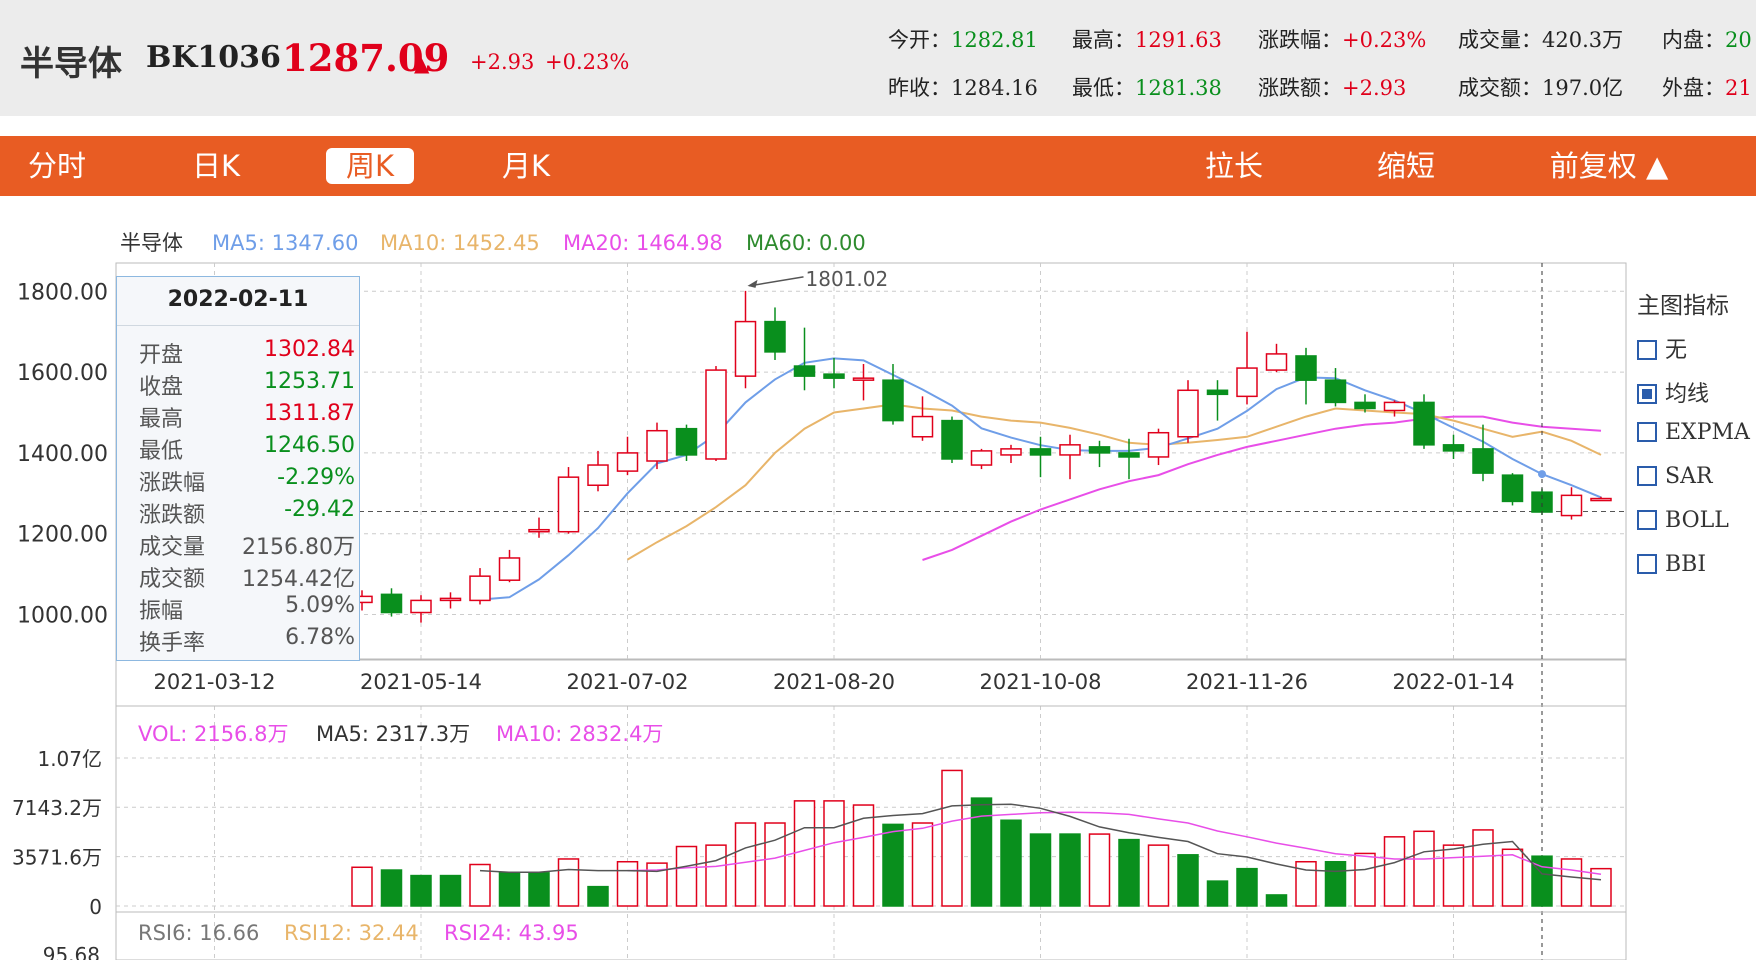 The image size is (1756, 960). Describe the element at coordinates (834, 682) in the screenshot. I see `x-tick-label: 2021-08-20` at that location.